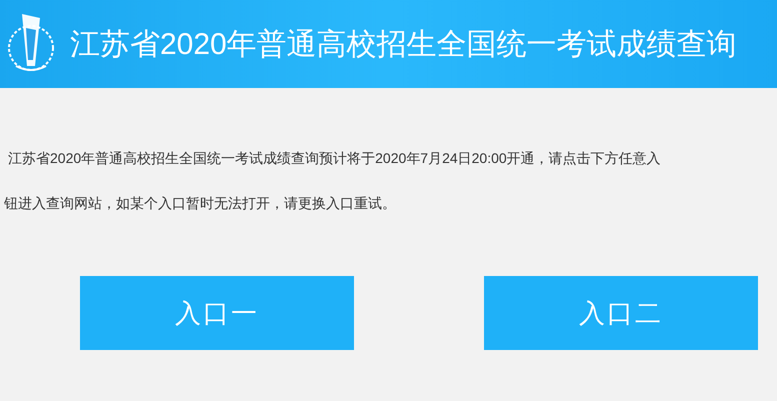  I want to click on entry-button: 入口二, so click(621, 313).